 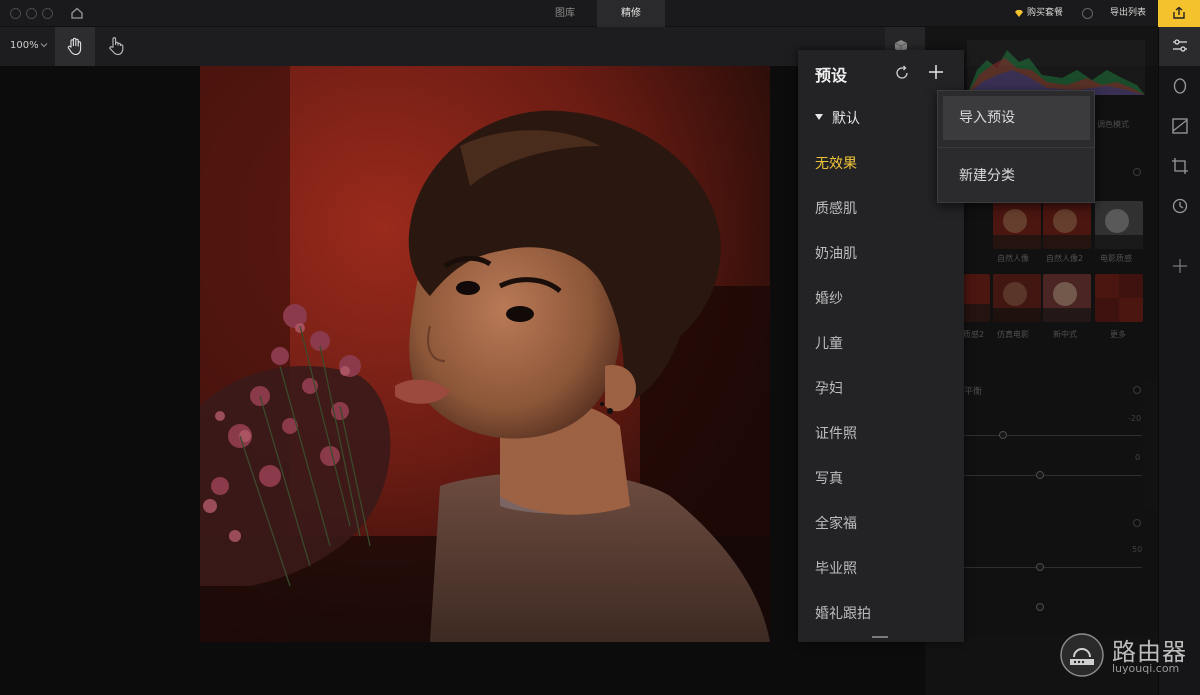 I want to click on user-avatar-icon, so click(x=1087, y=13).